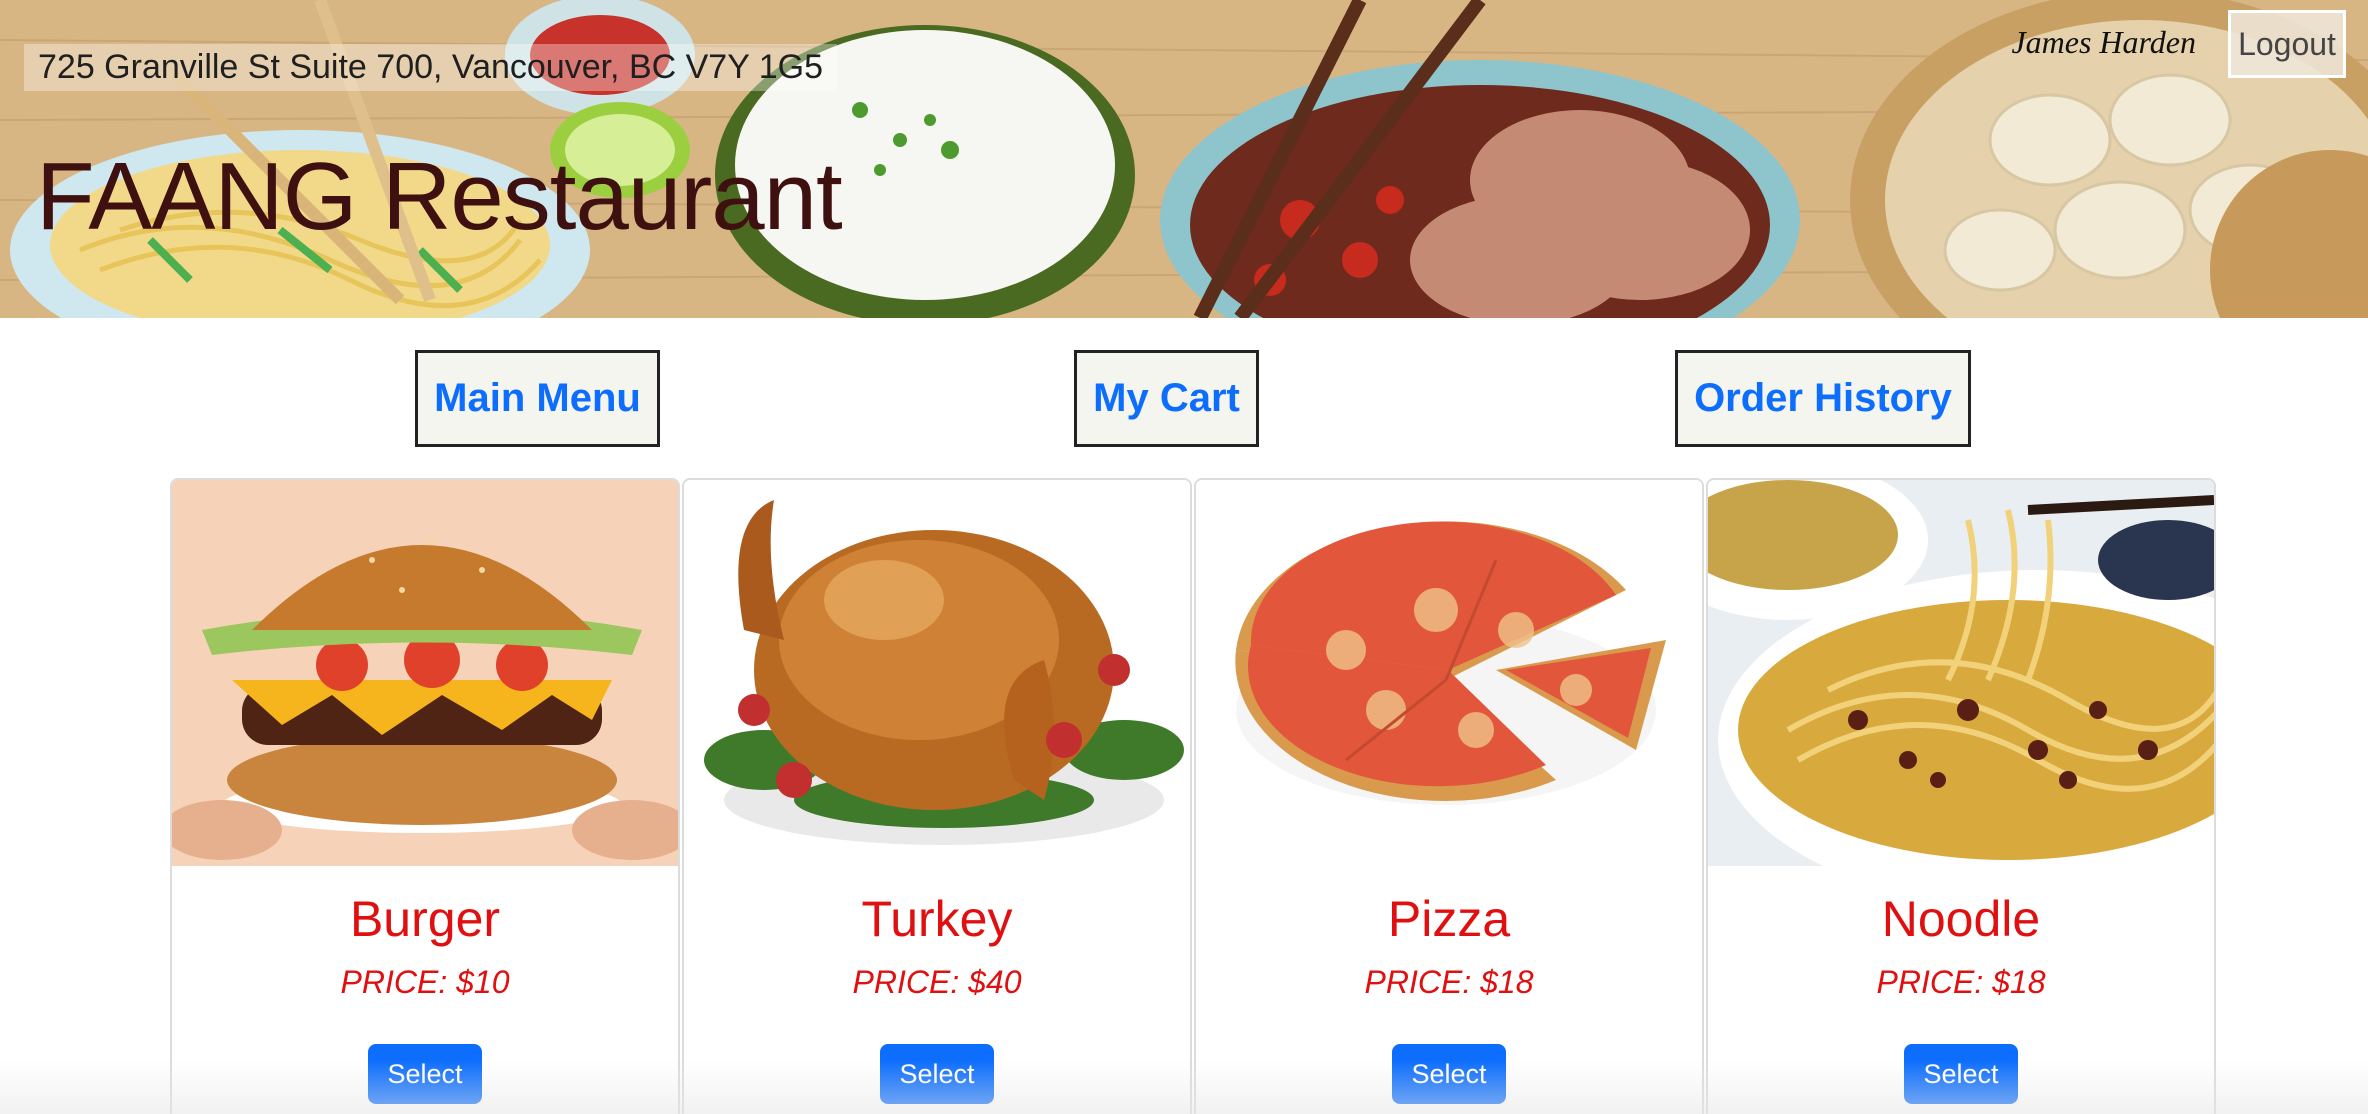 This screenshot has width=2368, height=1114. Describe the element at coordinates (439, 196) in the screenshot. I see `restaurant-title: FAANG Restaurant` at that location.